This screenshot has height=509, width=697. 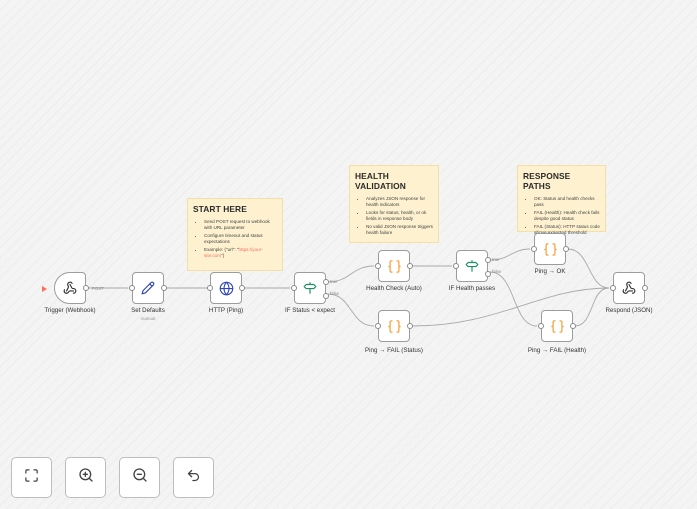 I want to click on workflow-connections, so click(x=349, y=287).